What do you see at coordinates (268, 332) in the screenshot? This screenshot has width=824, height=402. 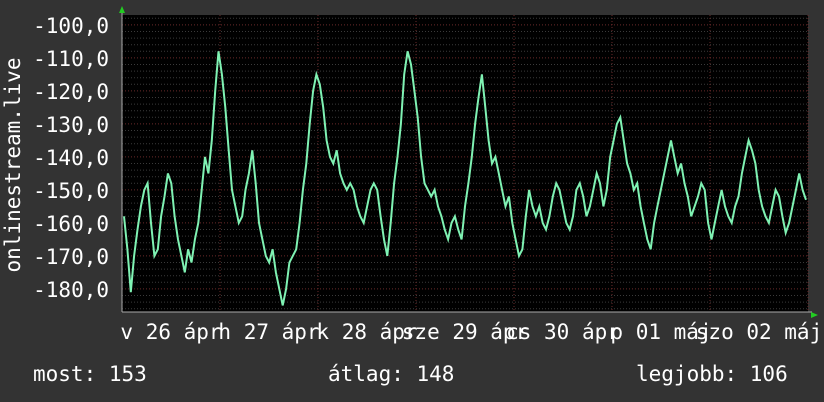 I see `x-tick-label: h 27 ápr` at bounding box center [268, 332].